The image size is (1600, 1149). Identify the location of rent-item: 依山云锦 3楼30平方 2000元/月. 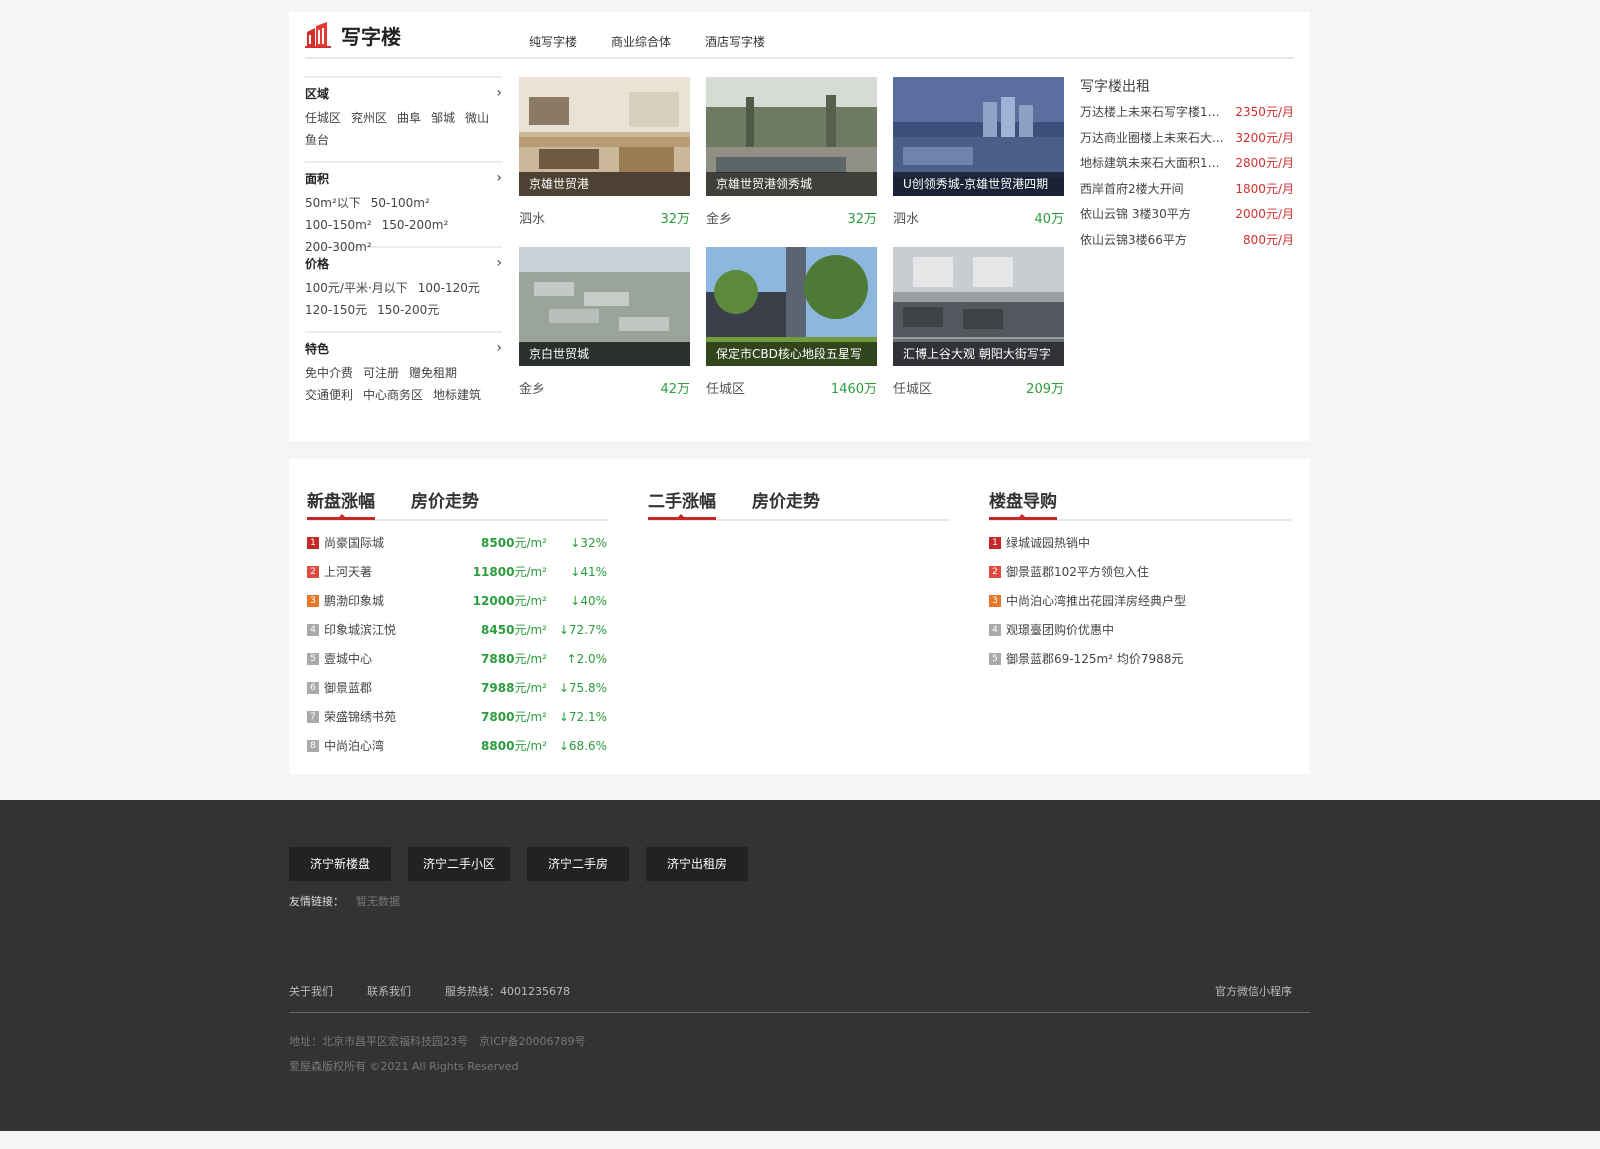
(1187, 215).